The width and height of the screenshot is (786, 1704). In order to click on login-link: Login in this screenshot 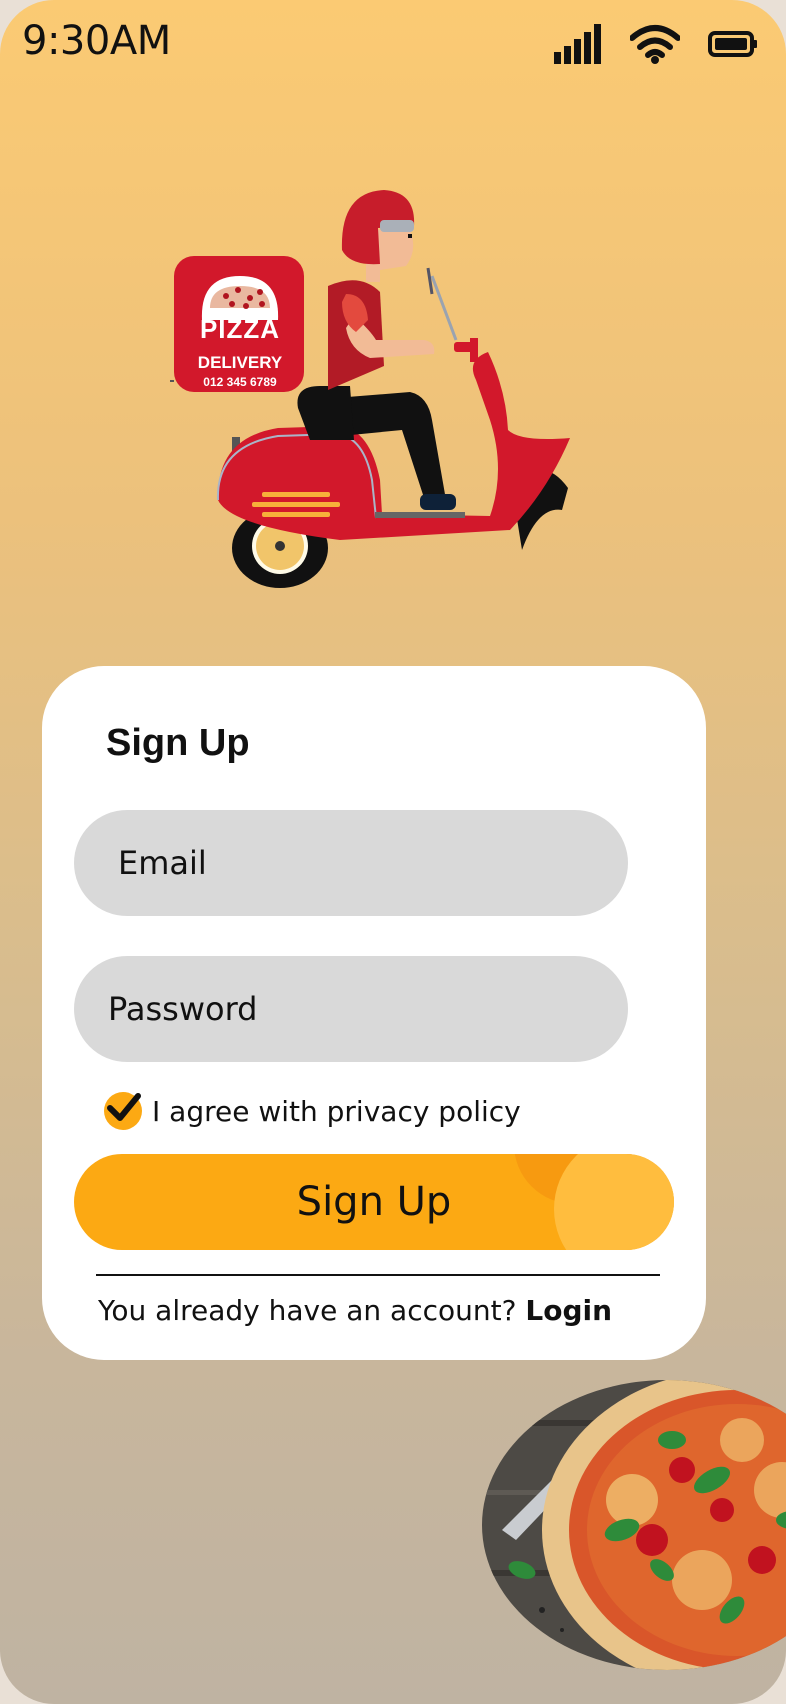, I will do `click(568, 1310)`.